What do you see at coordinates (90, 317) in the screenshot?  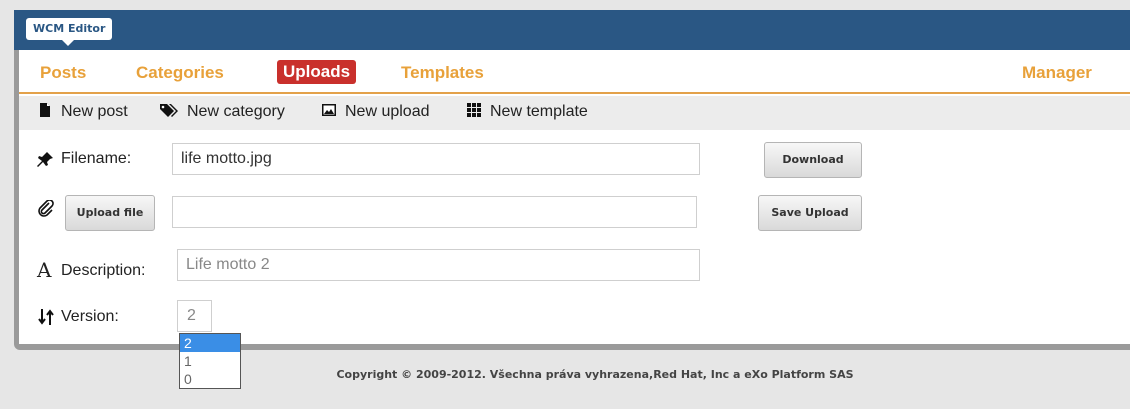 I see `version-label: Version:` at bounding box center [90, 317].